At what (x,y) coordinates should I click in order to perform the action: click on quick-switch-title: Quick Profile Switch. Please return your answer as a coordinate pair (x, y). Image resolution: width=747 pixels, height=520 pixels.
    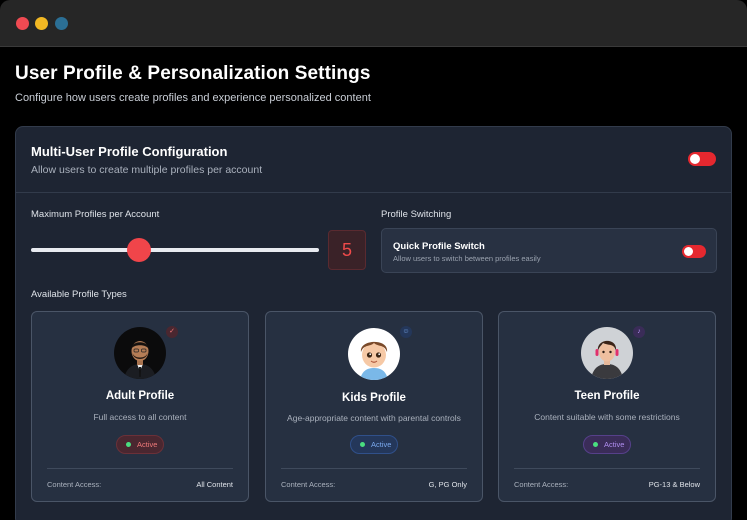
    Looking at the image, I should click on (439, 246).